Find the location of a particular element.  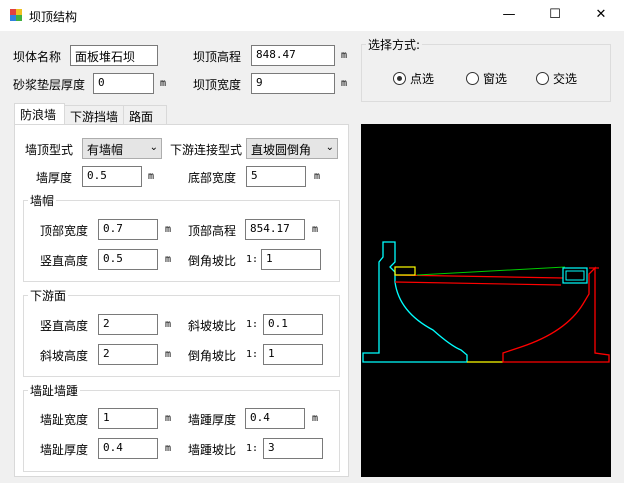

minimize-button: — is located at coordinates (509, 15).